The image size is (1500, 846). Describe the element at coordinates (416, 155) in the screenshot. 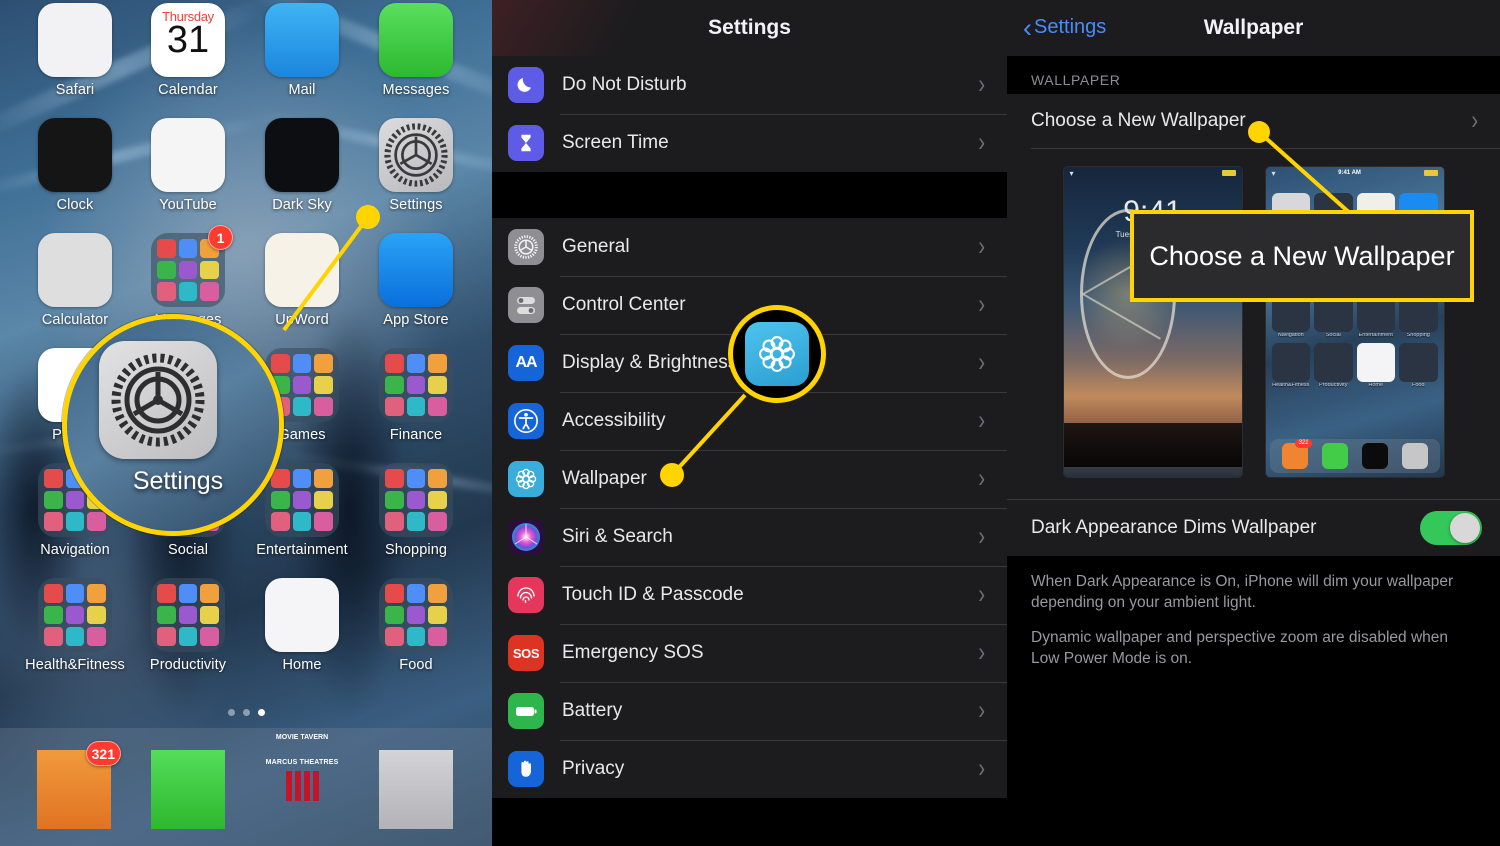

I see `settings-gear-icon` at that location.